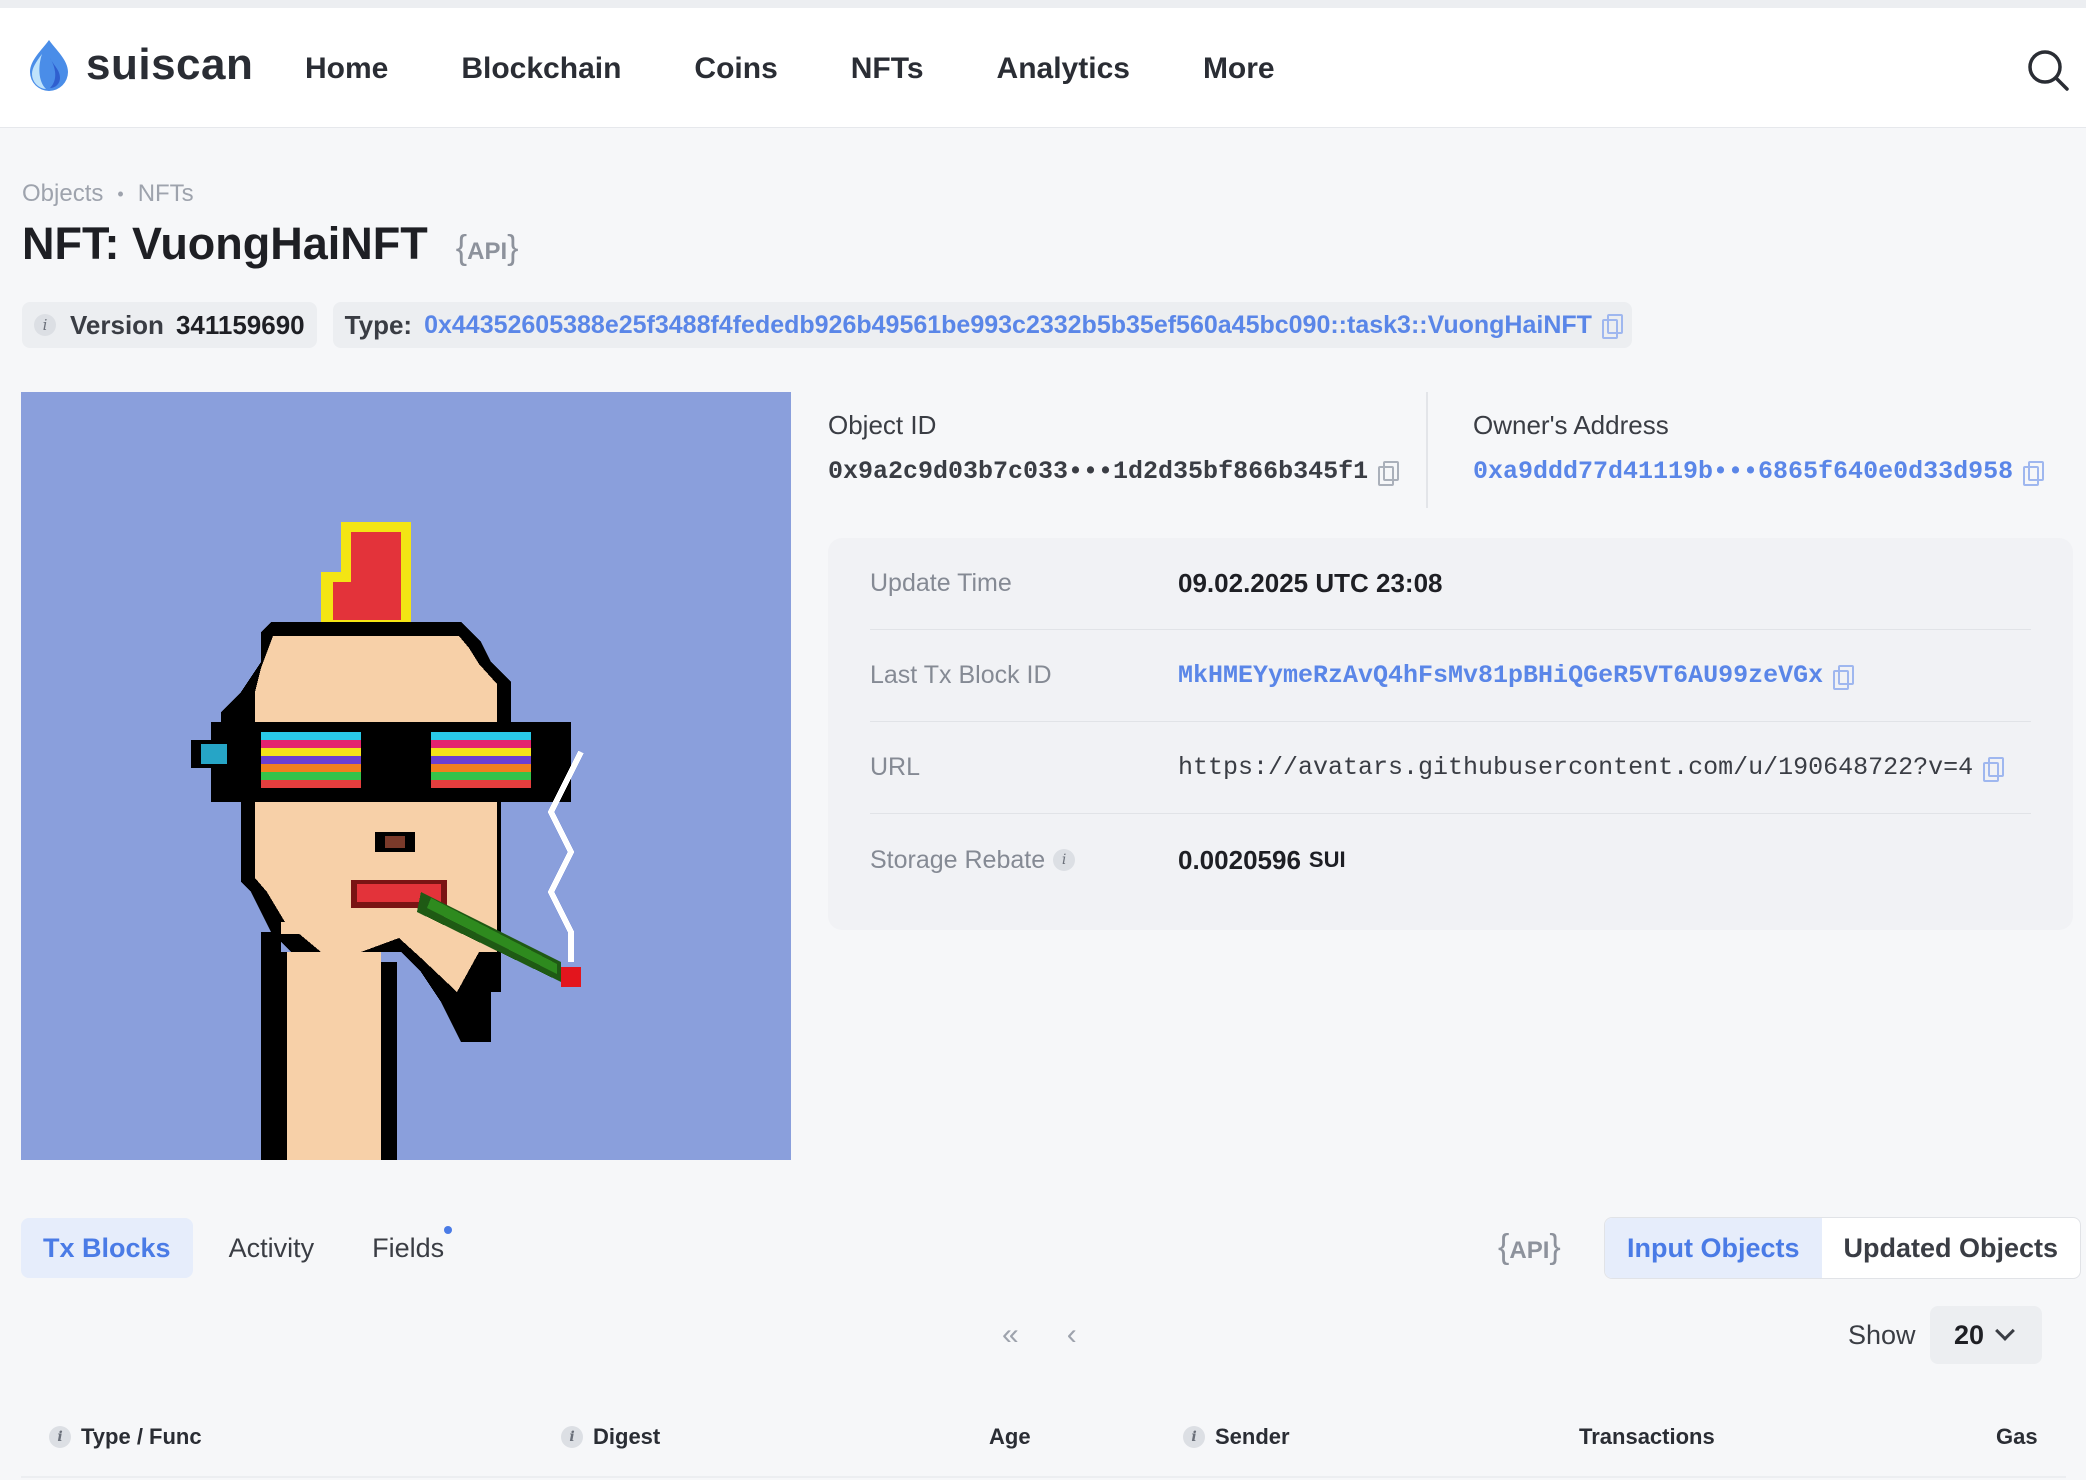 The width and height of the screenshot is (2086, 1480). Describe the element at coordinates (1951, 1248) in the screenshot. I see `updated-objects-button: Updated Objects` at that location.